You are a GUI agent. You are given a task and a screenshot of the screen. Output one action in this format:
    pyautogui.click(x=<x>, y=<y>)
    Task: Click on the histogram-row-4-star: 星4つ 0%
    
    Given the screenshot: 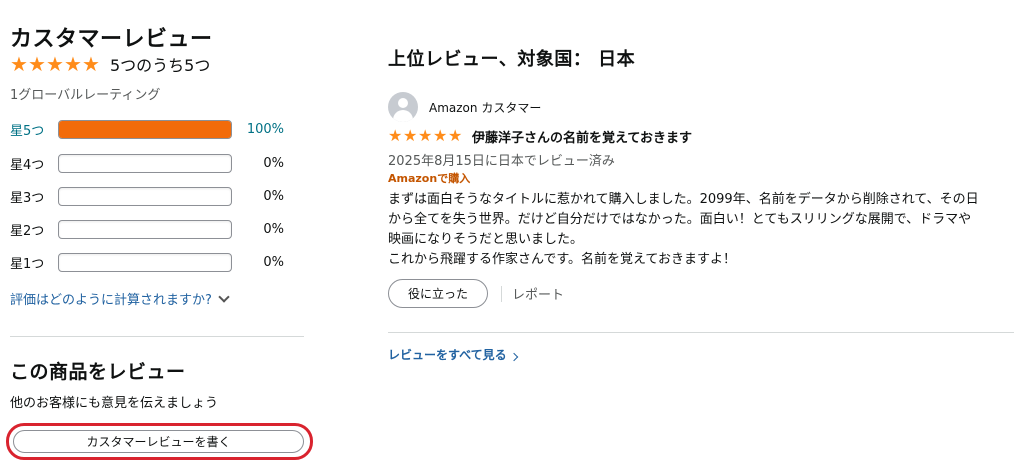 What is the action you would take?
    pyautogui.click(x=150, y=163)
    